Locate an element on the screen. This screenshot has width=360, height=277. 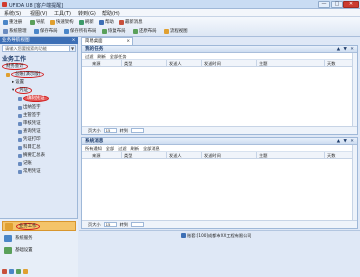
tab-base-settings: 基础设置 is located at coordinates (39, 250).